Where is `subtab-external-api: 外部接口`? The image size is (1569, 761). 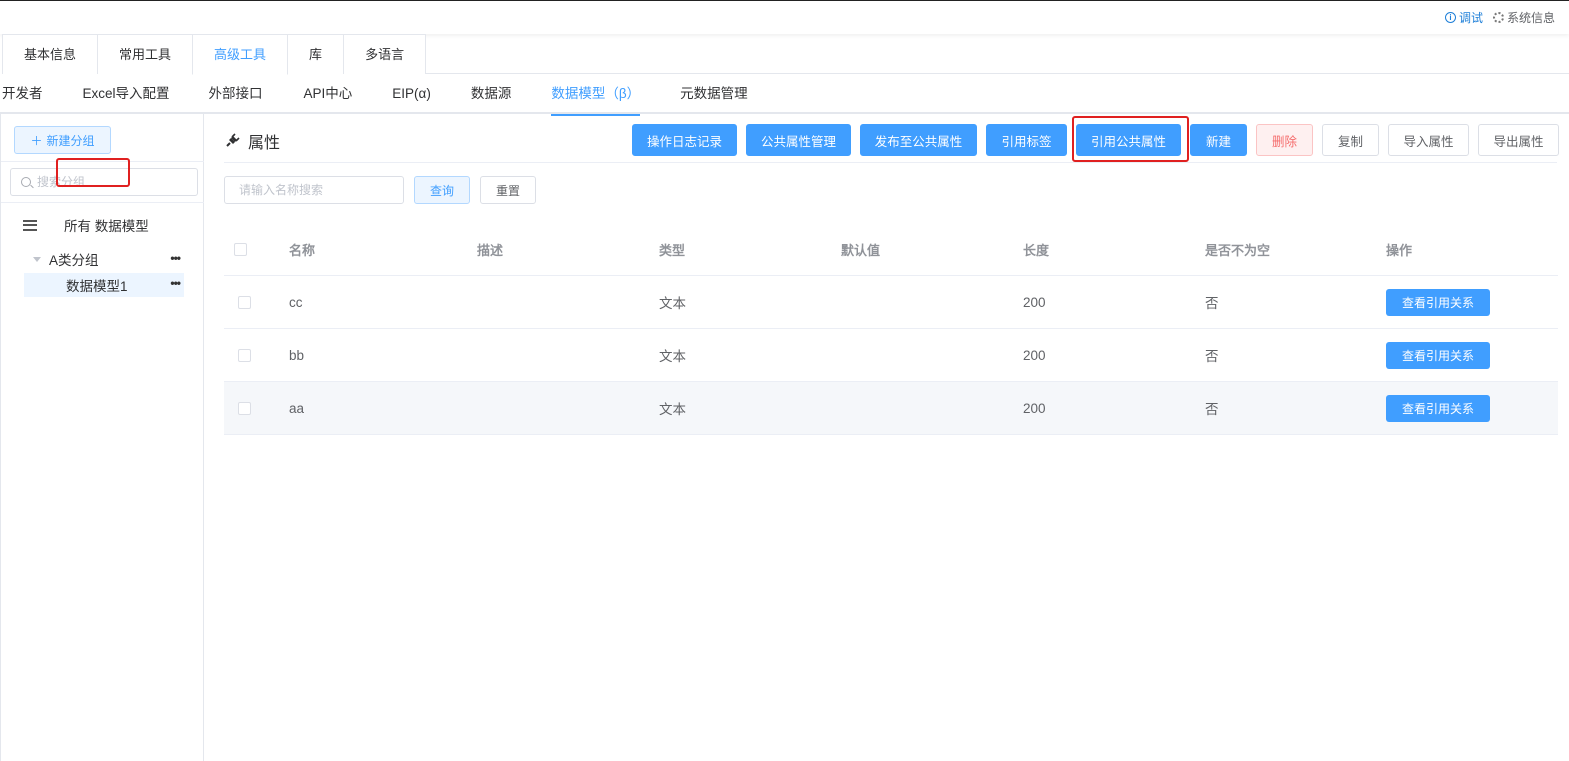
subtab-external-api: 外部接口 is located at coordinates (236, 94).